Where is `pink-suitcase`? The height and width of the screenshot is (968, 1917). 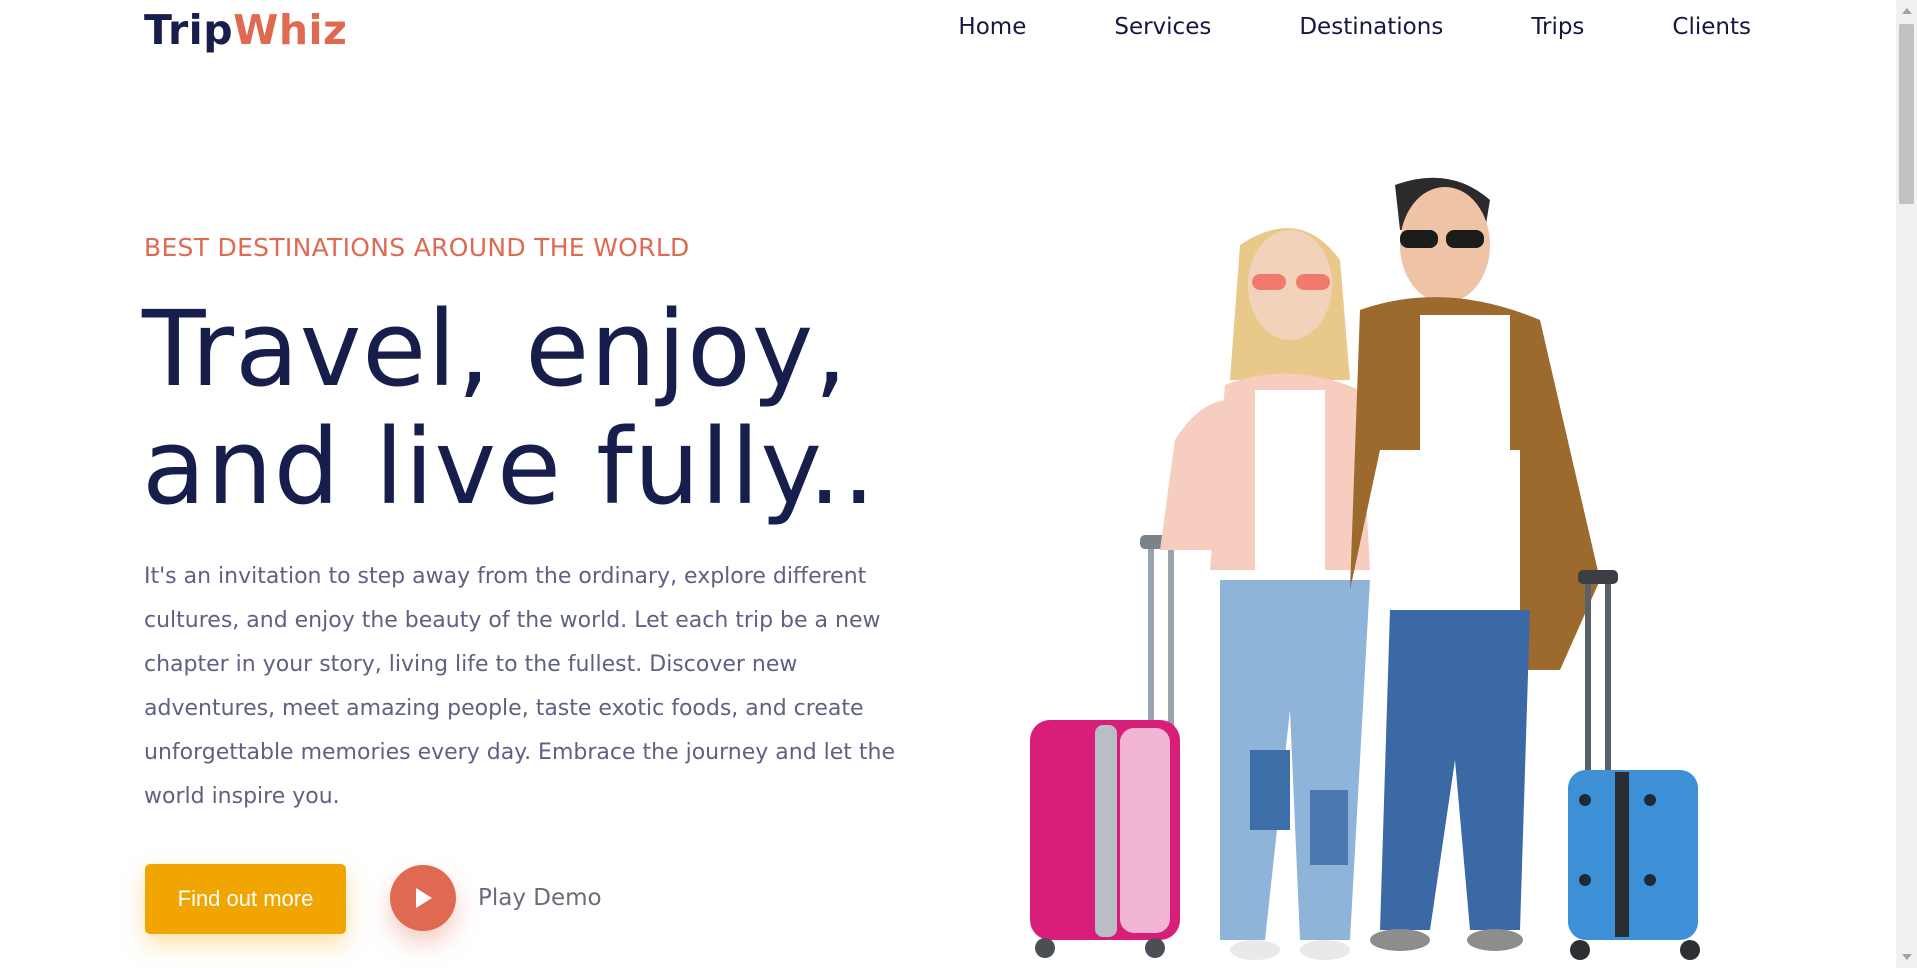
pink-suitcase is located at coordinates (1105, 746).